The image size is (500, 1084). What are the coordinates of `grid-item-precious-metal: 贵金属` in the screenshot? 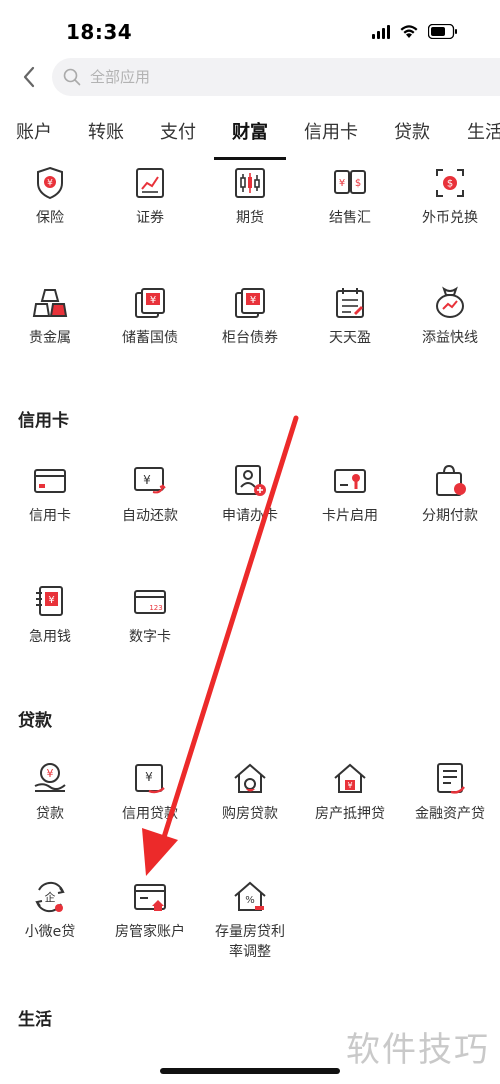 It's located at (50, 316).